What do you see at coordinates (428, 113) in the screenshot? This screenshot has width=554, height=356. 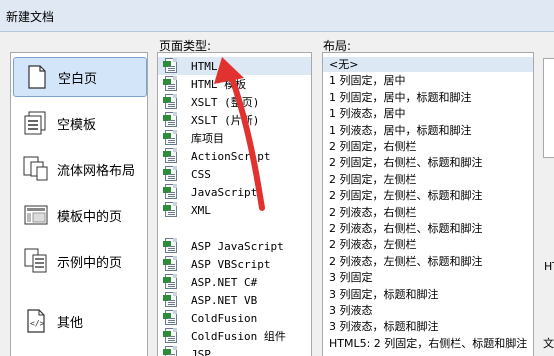 I see `layout-item: 1 列液态，居中` at bounding box center [428, 113].